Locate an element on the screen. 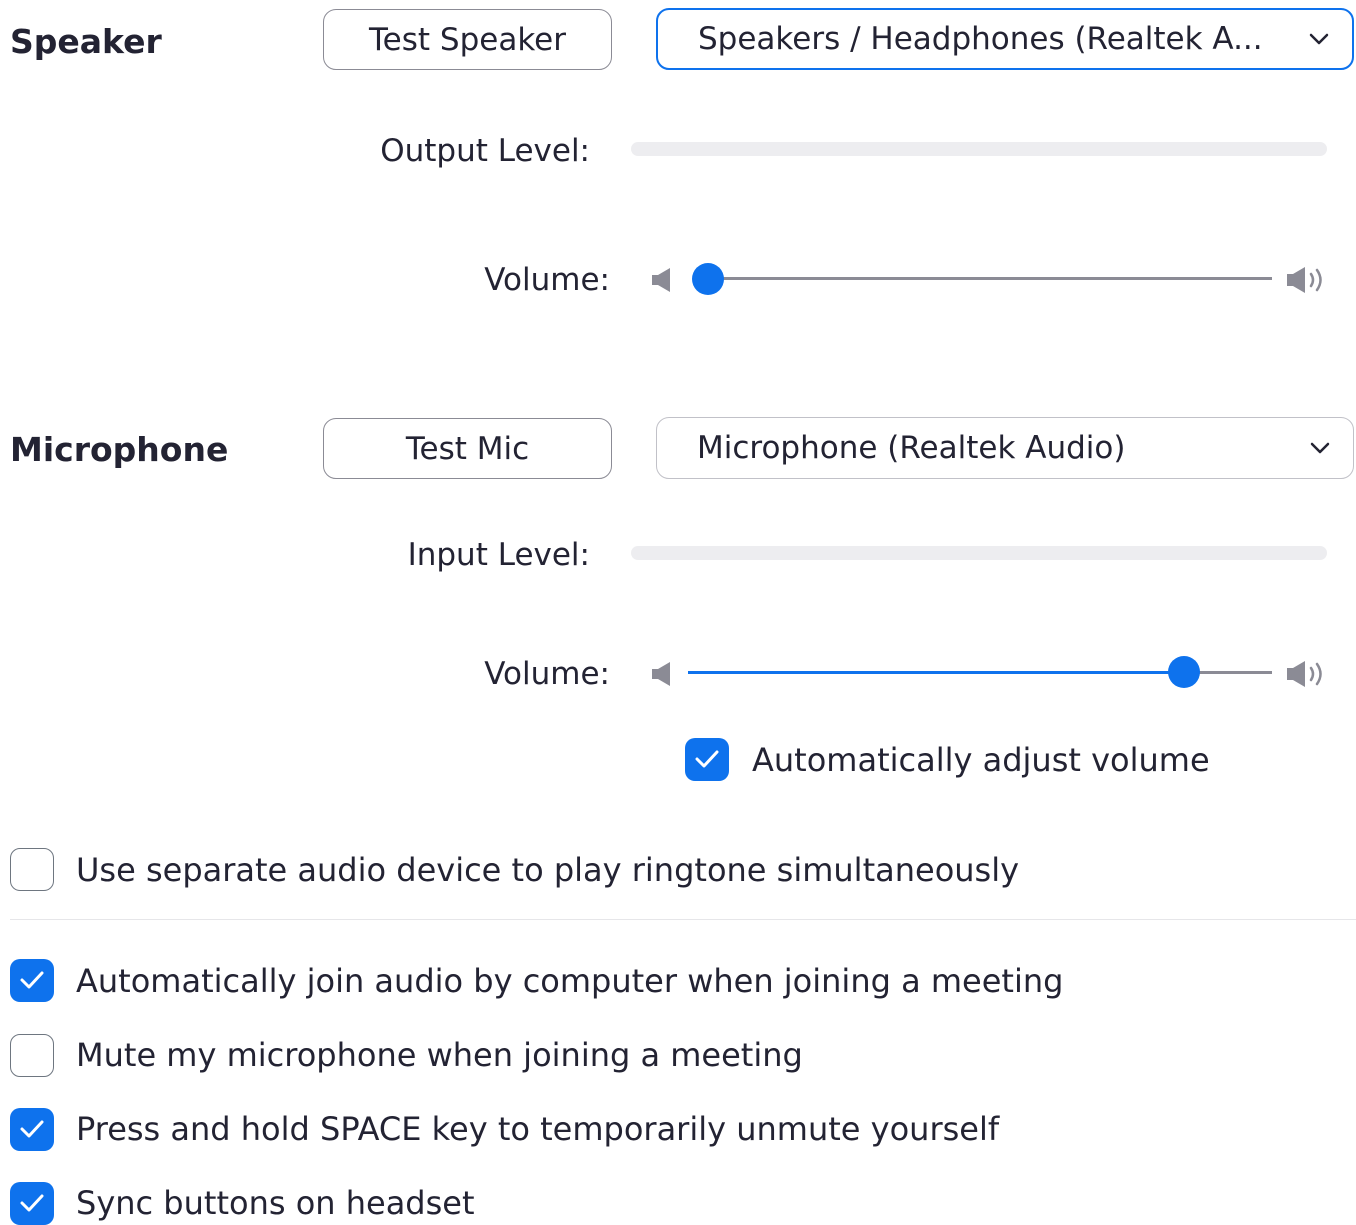 The height and width of the screenshot is (1225, 1356). speaker-volume-thumb is located at coordinates (708, 279).